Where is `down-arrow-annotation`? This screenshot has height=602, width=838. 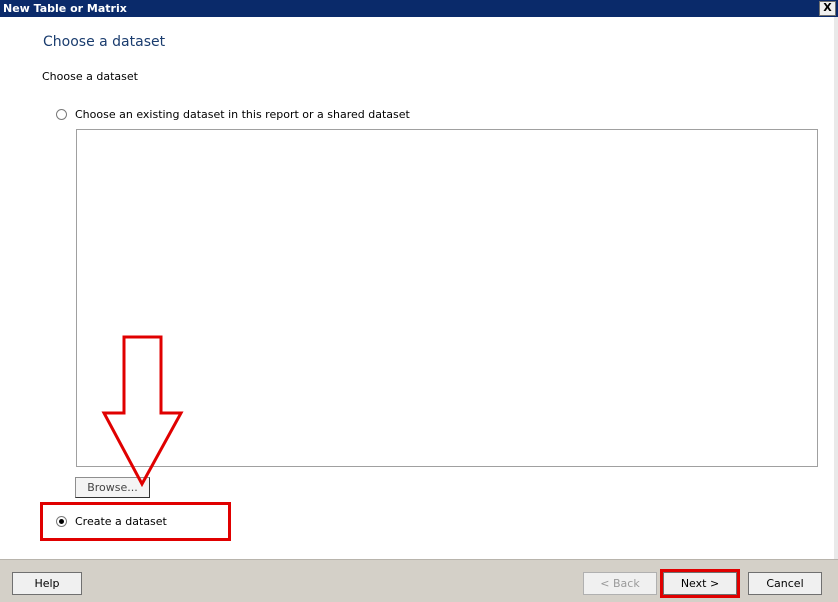 down-arrow-annotation is located at coordinates (142, 411).